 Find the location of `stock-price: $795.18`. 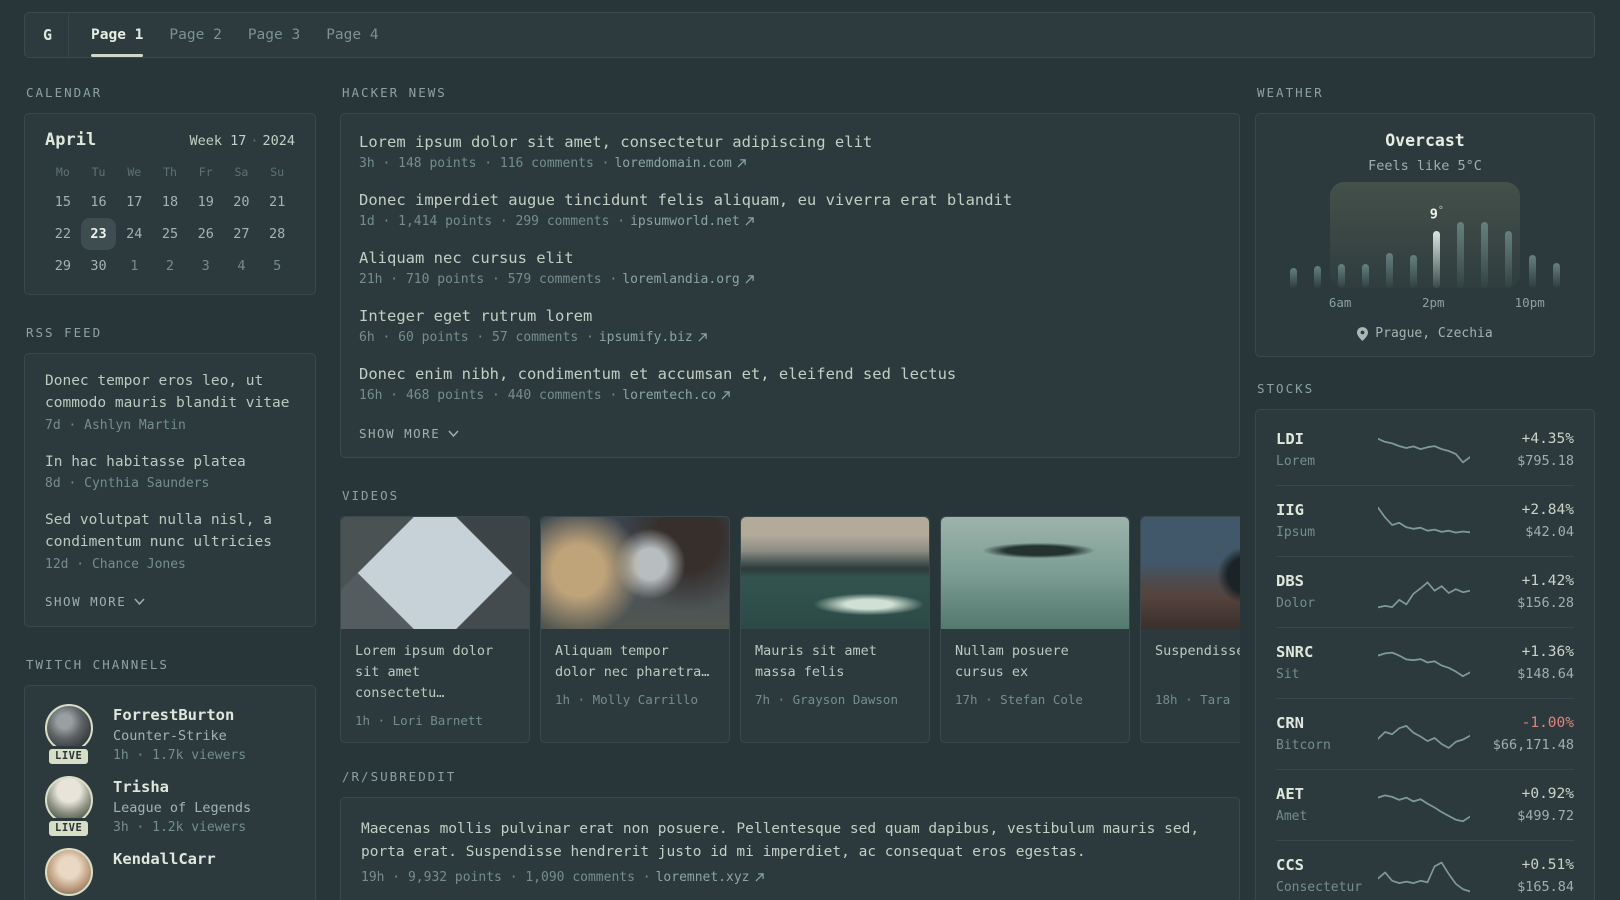

stock-price: $795.18 is located at coordinates (1545, 461).